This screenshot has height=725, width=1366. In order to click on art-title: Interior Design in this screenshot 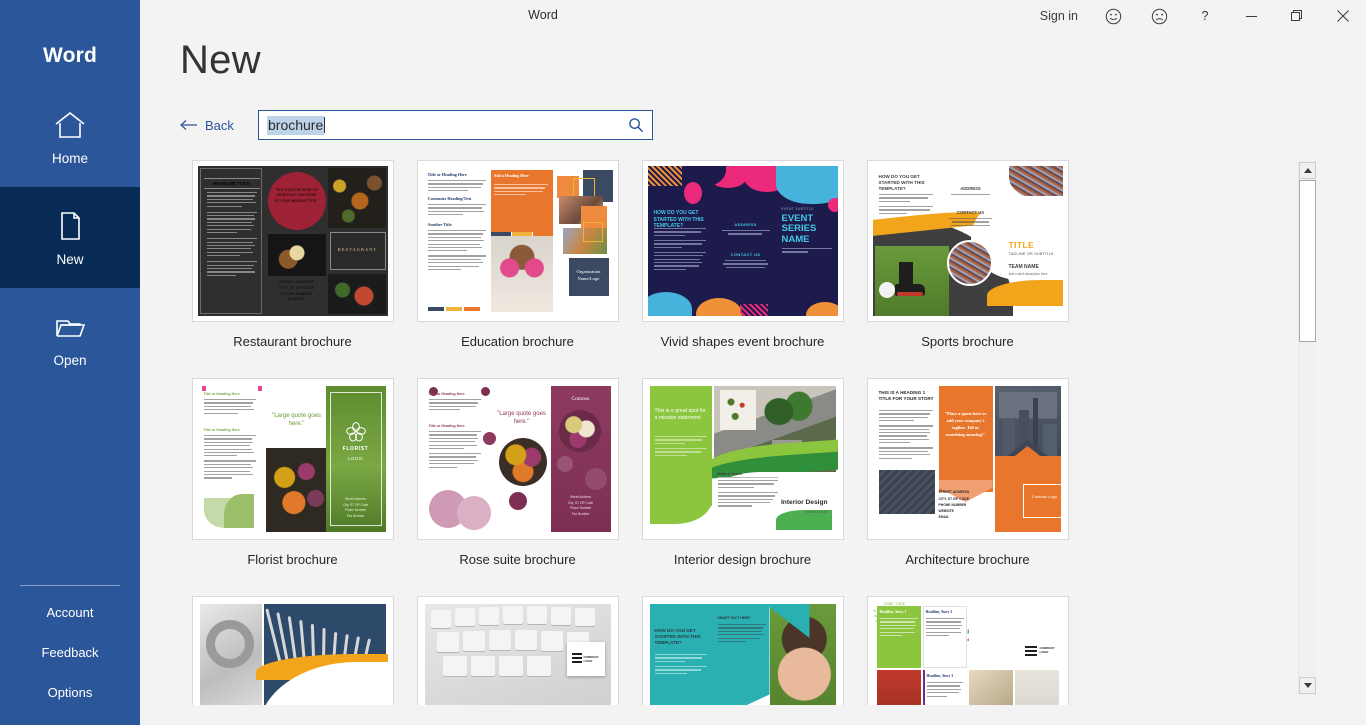, I will do `click(804, 502)`.